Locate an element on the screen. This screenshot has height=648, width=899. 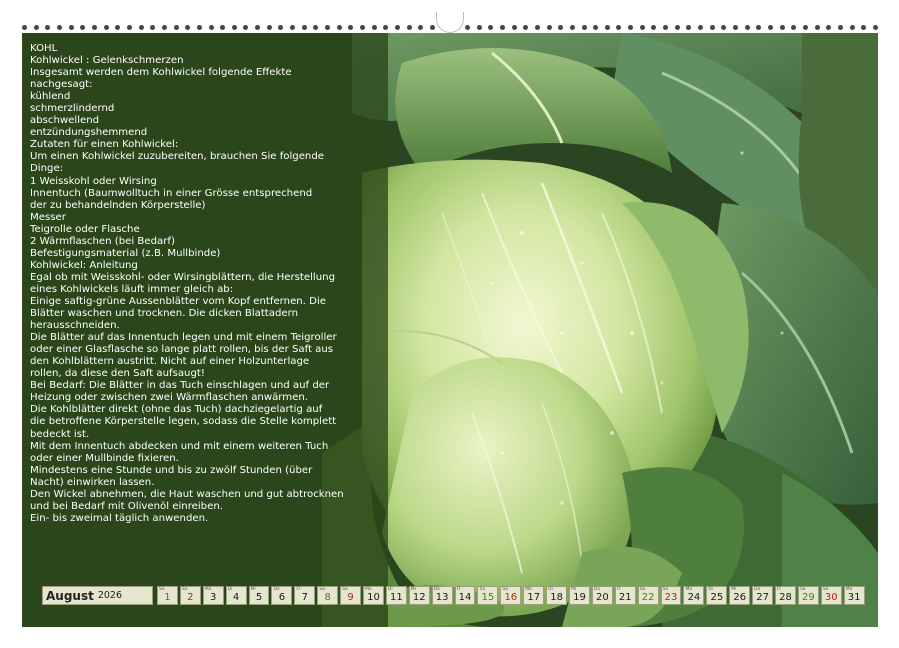
day-cell: Fr 21 is located at coordinates (625, 595).